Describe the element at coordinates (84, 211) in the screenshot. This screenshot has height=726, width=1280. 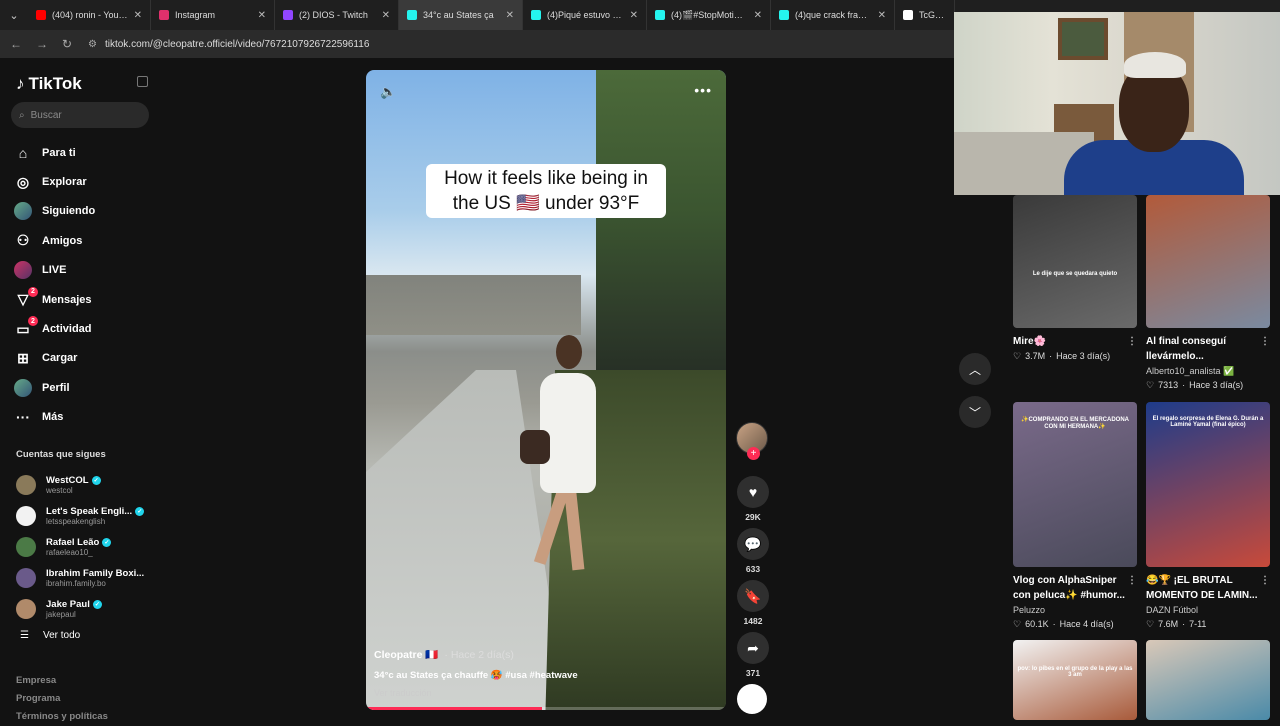
I see `nav-item-siguiendo: Siguiendo` at that location.